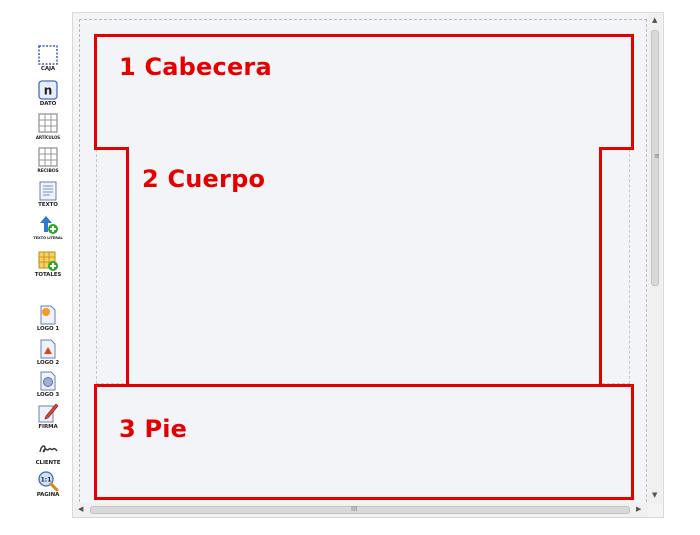  I want to click on logo-3-icon, so click(48, 381).